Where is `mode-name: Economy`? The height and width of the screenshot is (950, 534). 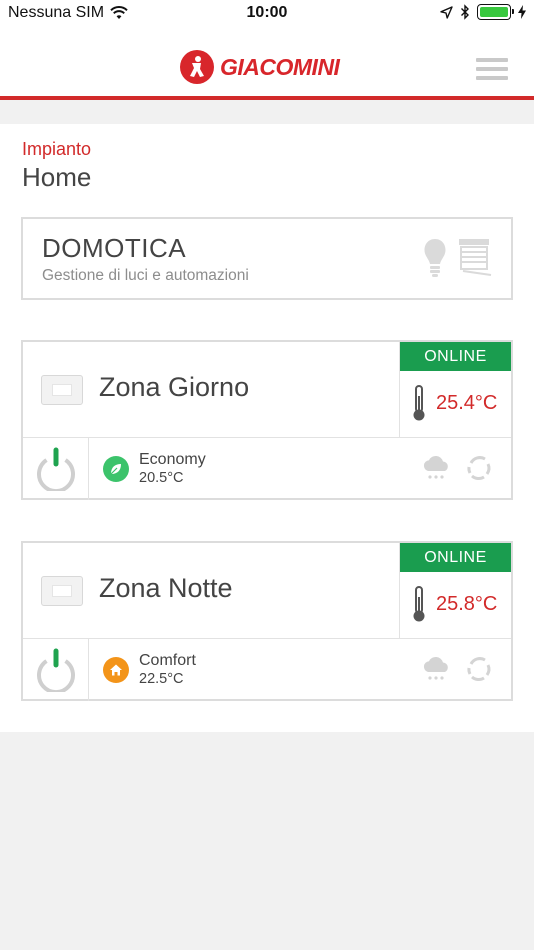 mode-name: Economy is located at coordinates (172, 459).